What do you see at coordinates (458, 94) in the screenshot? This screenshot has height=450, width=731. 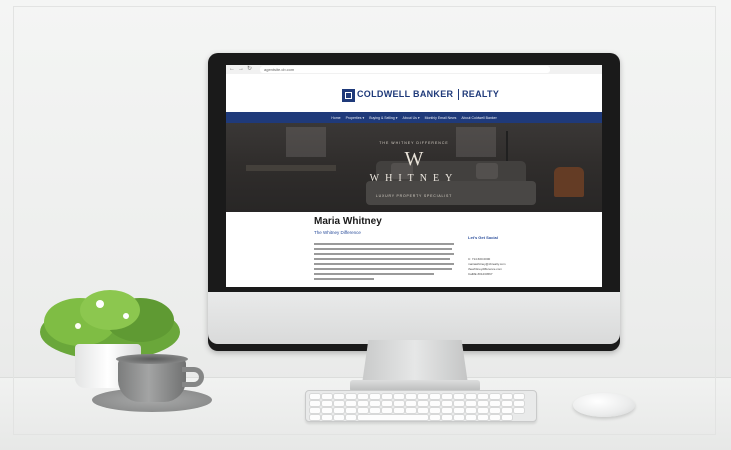 I see `brand-divider` at bounding box center [458, 94].